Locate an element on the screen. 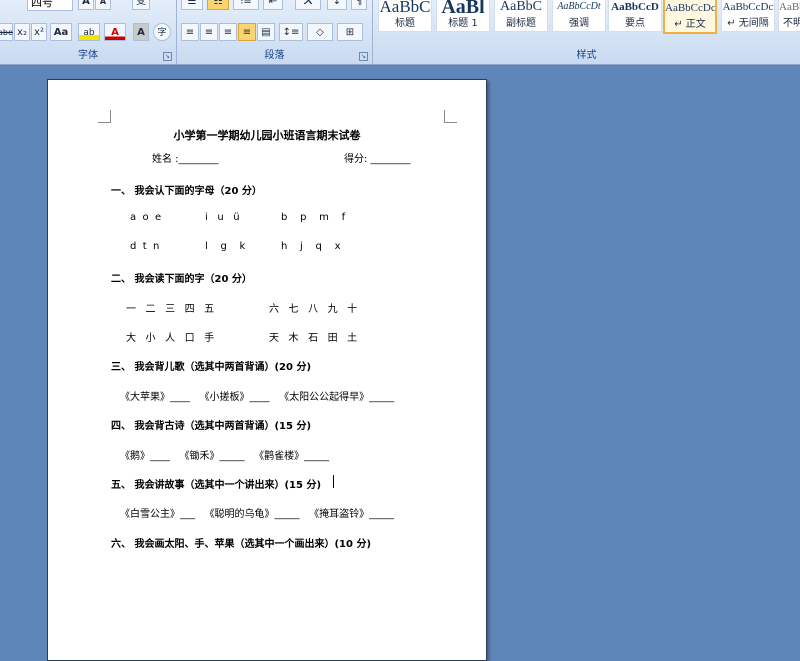 Image resolution: width=800 pixels, height=661 pixels. style-subtle: AaBbCc 不明 is located at coordinates (789, 16).